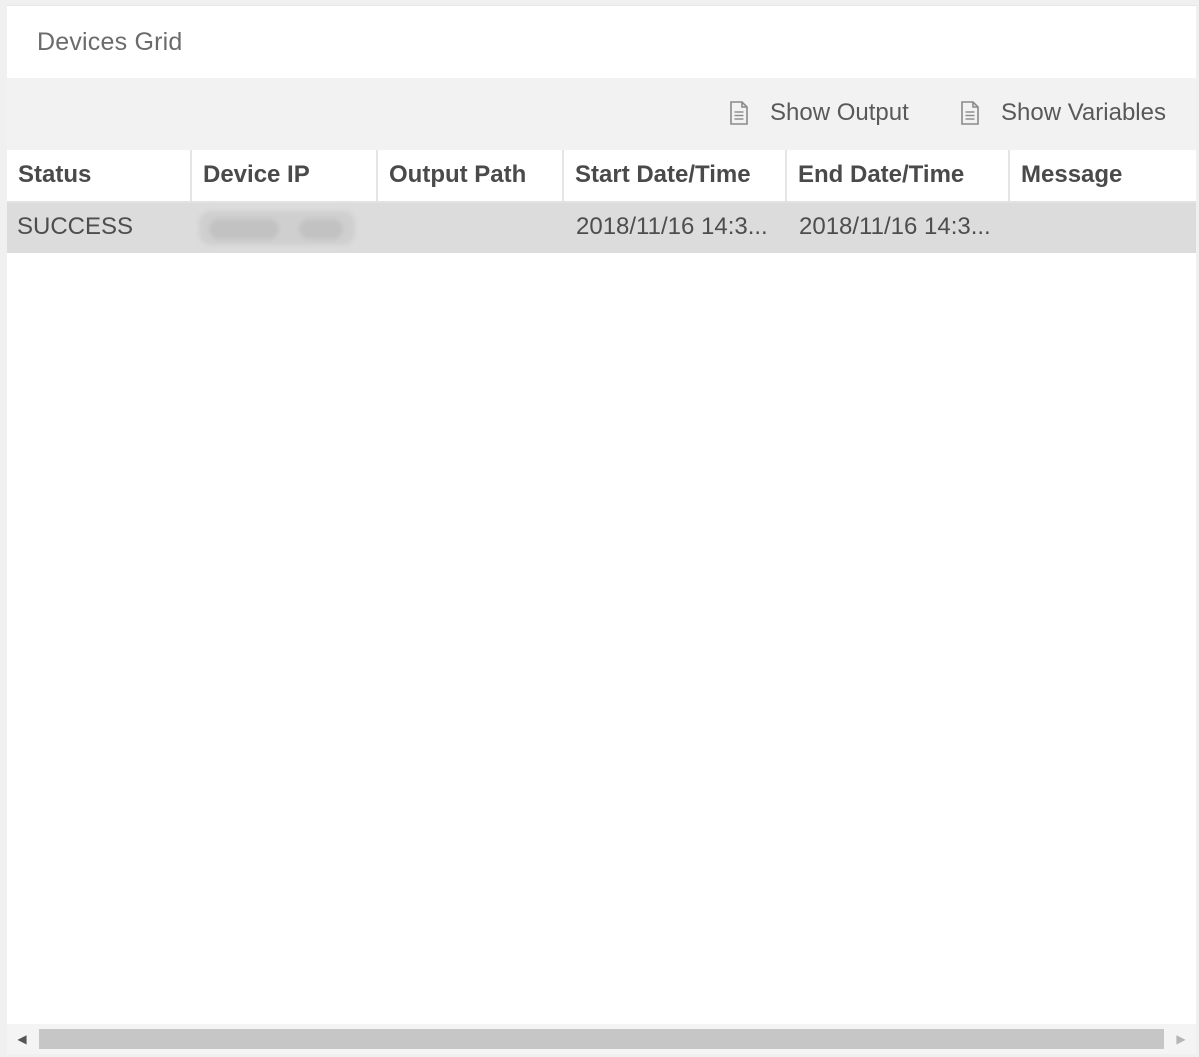 This screenshot has height=1057, width=1199. I want to click on column-header-output-path: Output Path, so click(471, 175).